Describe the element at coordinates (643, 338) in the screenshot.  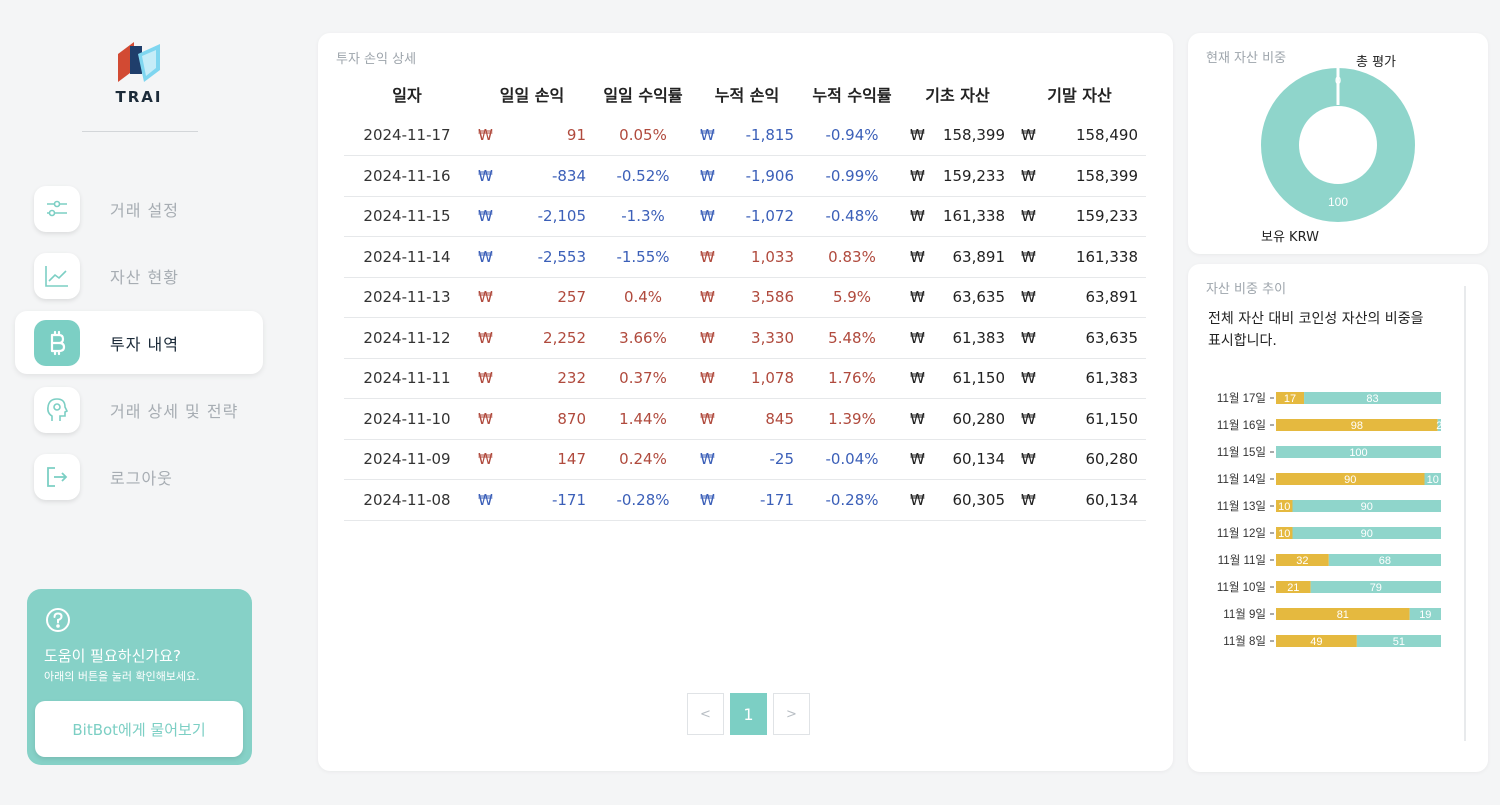
I see `daily-return: 3.66%` at that location.